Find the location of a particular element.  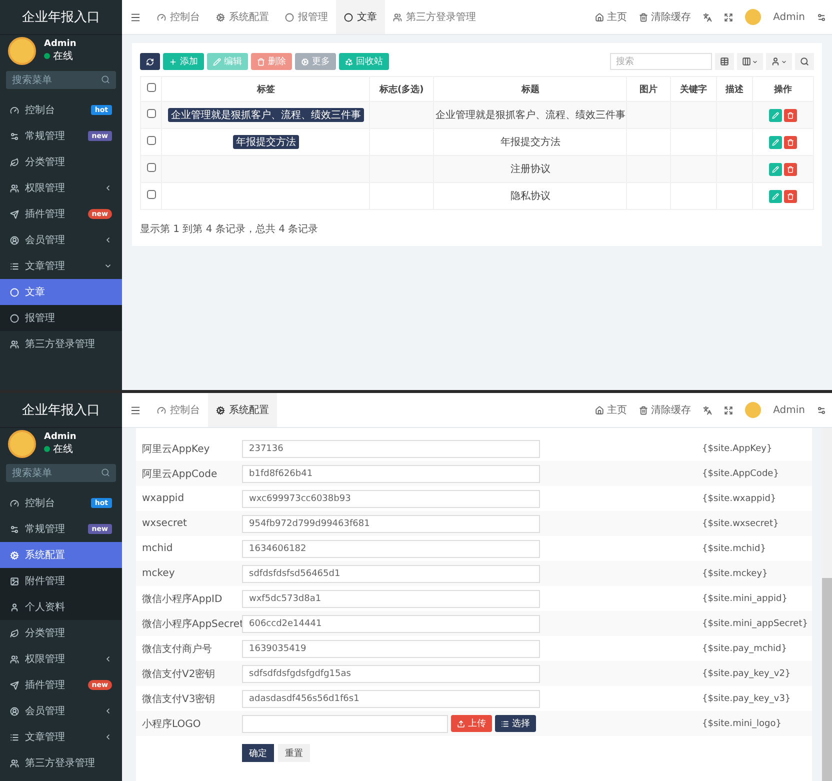

list-icon is located at coordinates (14, 266).